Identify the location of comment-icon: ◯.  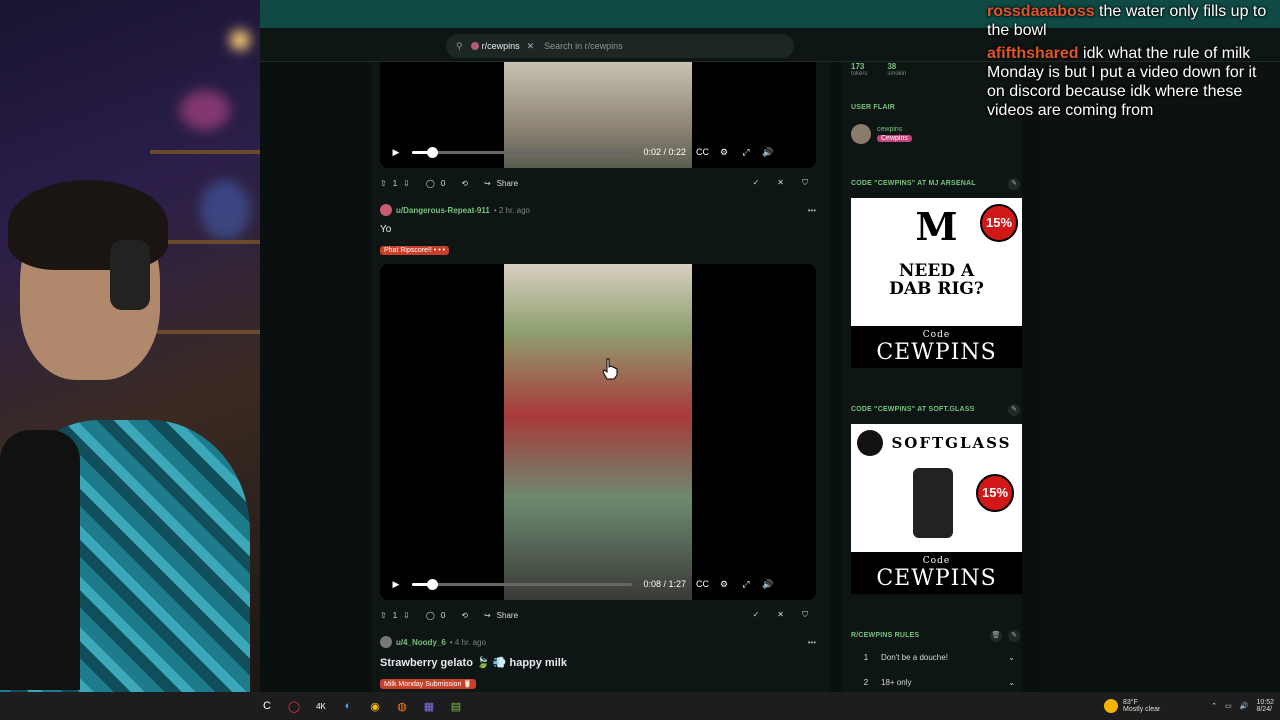
(430, 183).